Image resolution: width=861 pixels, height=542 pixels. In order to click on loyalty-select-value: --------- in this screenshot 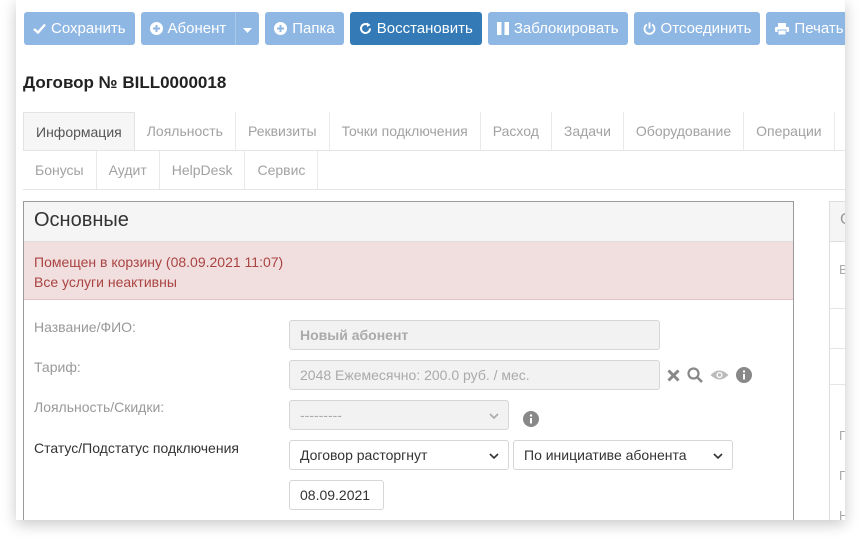, I will do `click(321, 415)`.